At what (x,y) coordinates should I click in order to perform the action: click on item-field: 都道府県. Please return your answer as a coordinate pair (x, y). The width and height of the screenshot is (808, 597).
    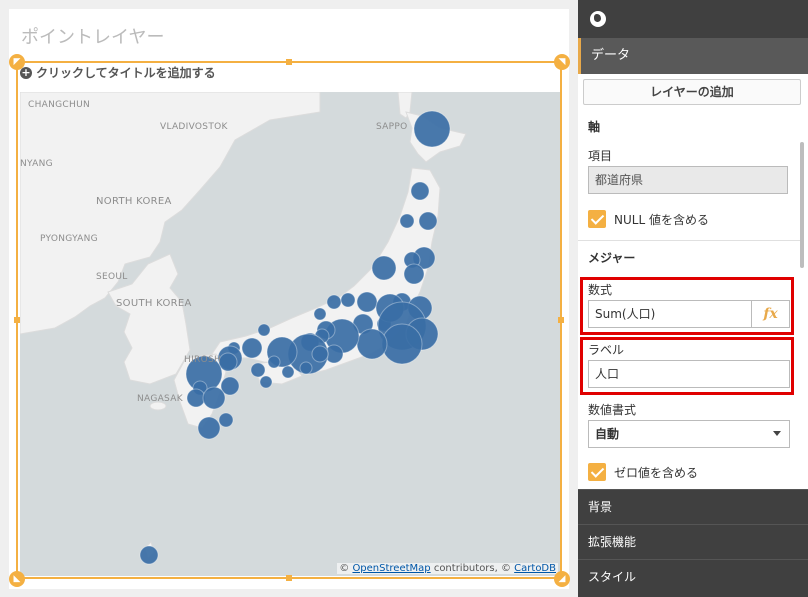
    Looking at the image, I should click on (688, 180).